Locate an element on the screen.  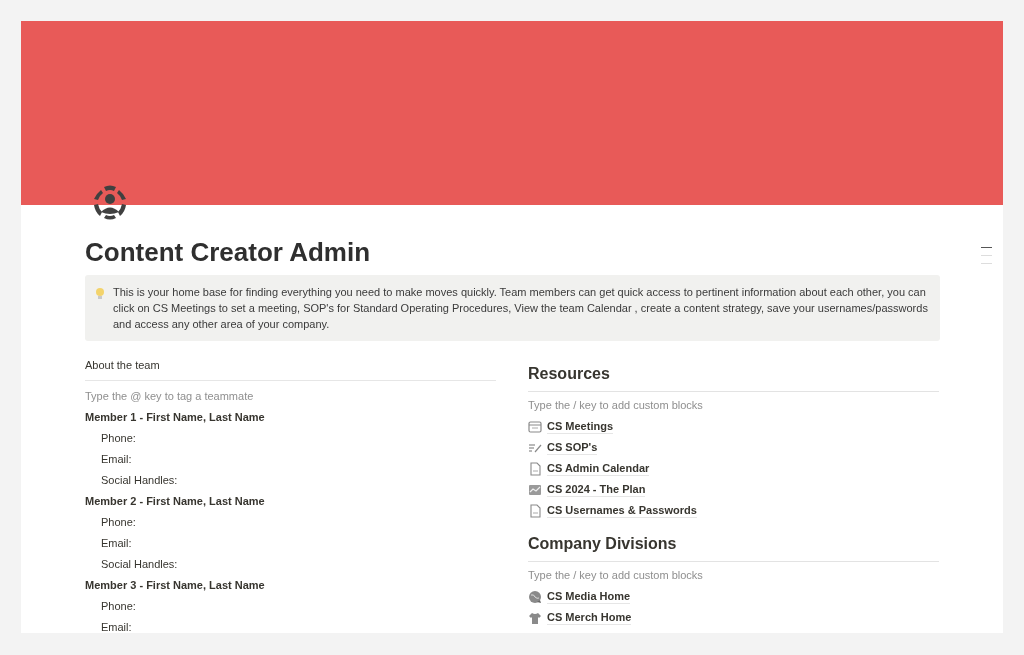
member-name: Member 2 - First Name, Last Name is located at coordinates (175, 501).